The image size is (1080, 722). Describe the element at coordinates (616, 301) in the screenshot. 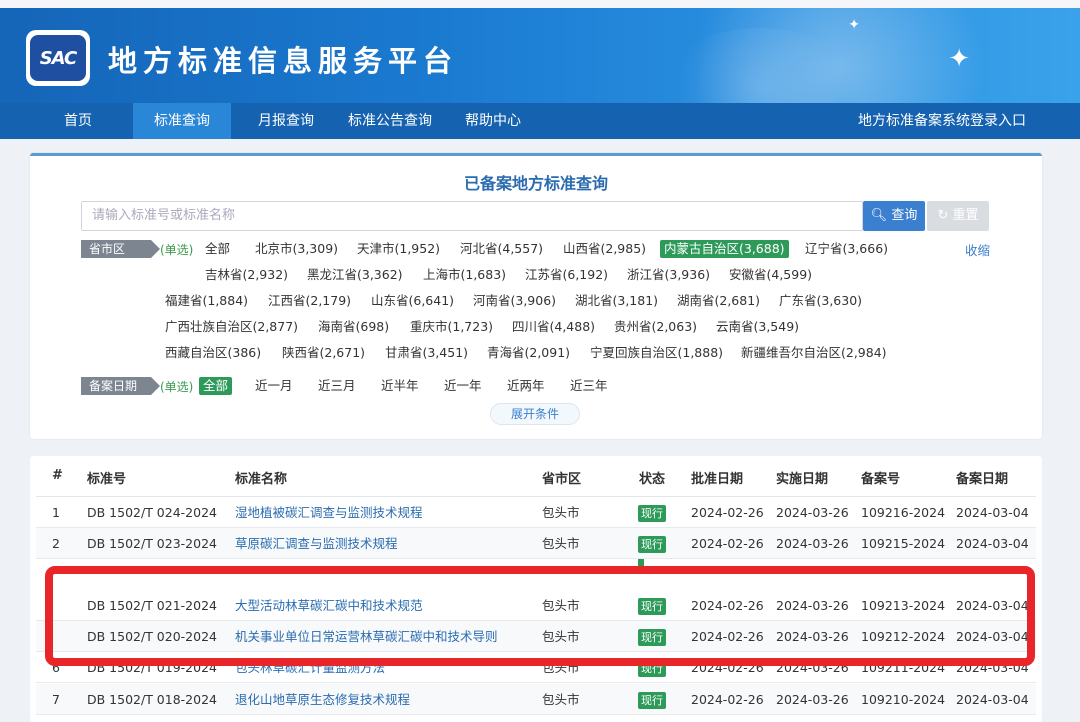

I see `province-option: 湖北省(3,181)` at that location.